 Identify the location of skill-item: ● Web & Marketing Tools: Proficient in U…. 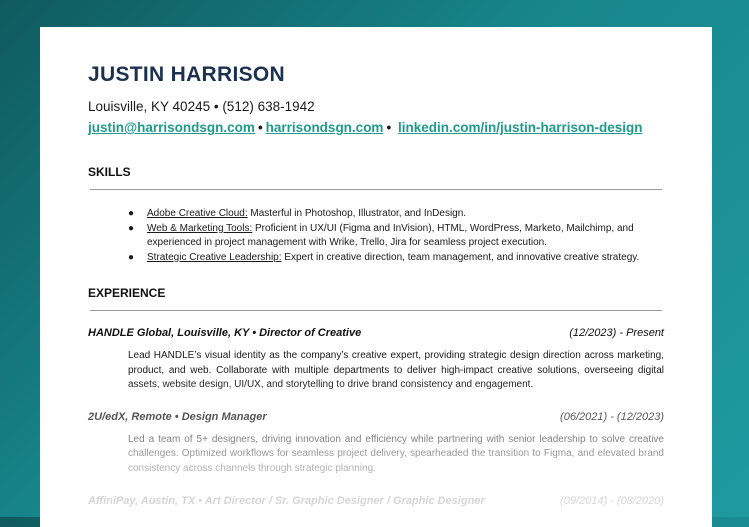
(385, 236).